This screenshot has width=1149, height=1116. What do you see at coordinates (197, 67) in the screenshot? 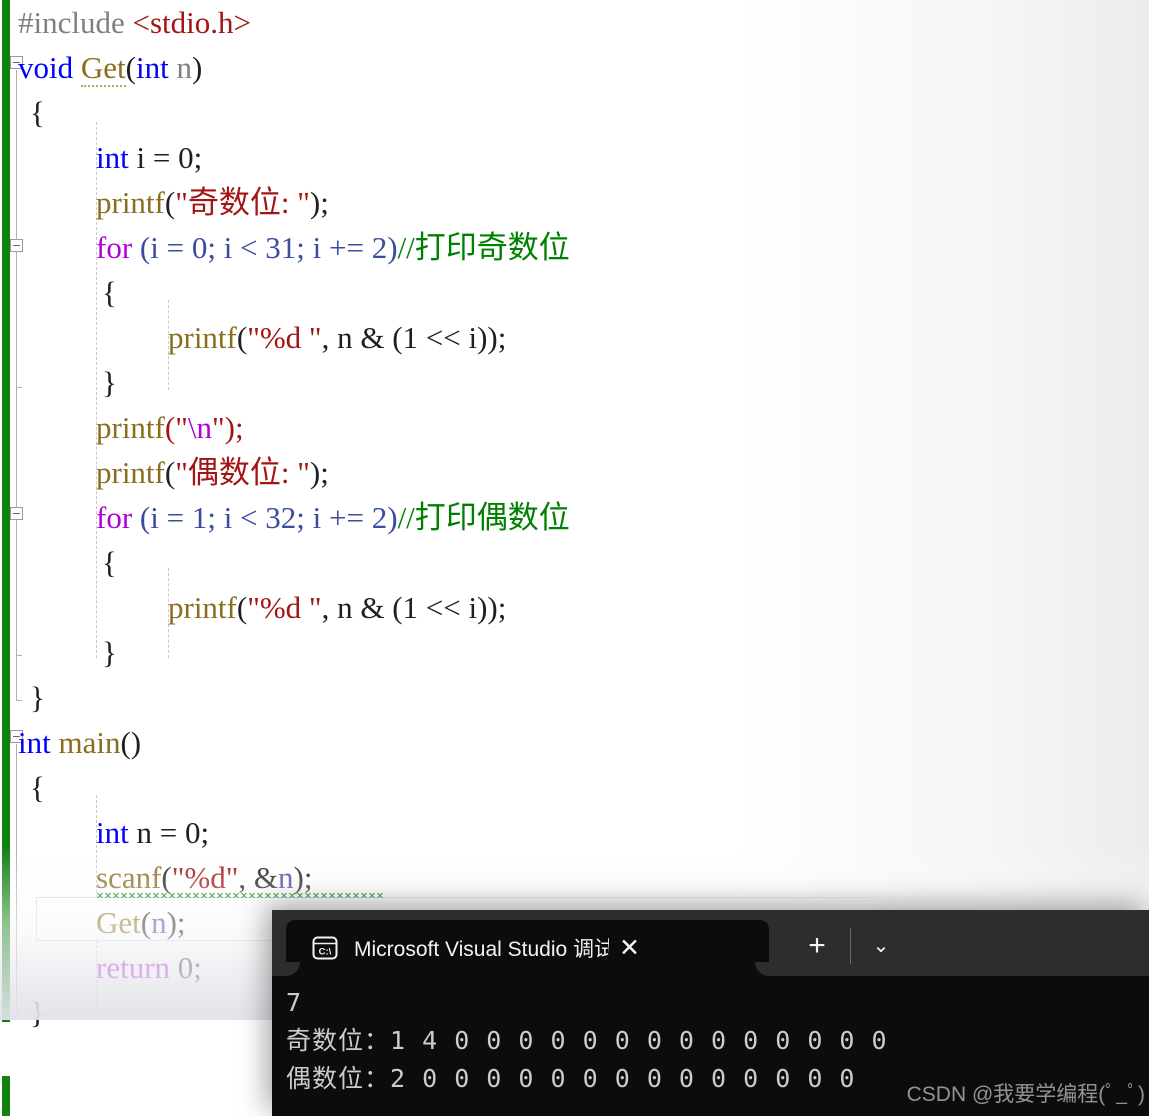
I see `token-paren: )` at bounding box center [197, 67].